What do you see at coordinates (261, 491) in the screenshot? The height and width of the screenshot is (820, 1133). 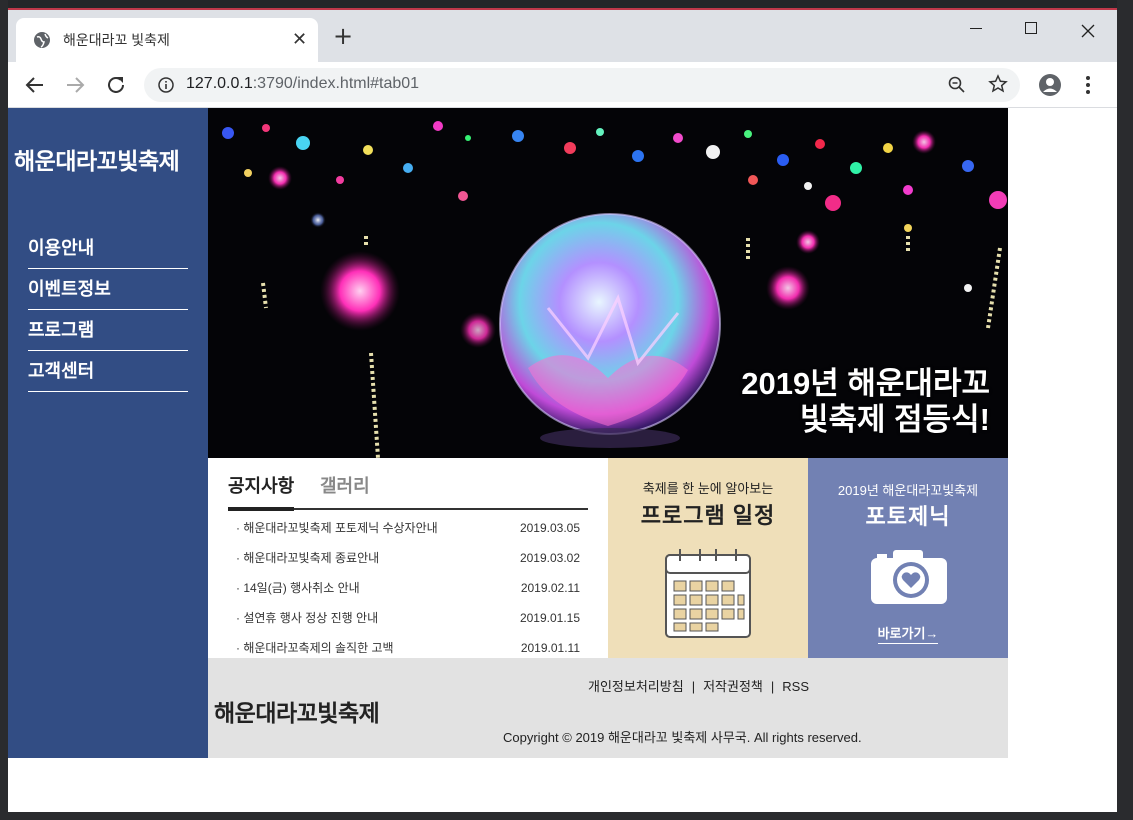 I see `tab-notice: 공지사항` at bounding box center [261, 491].